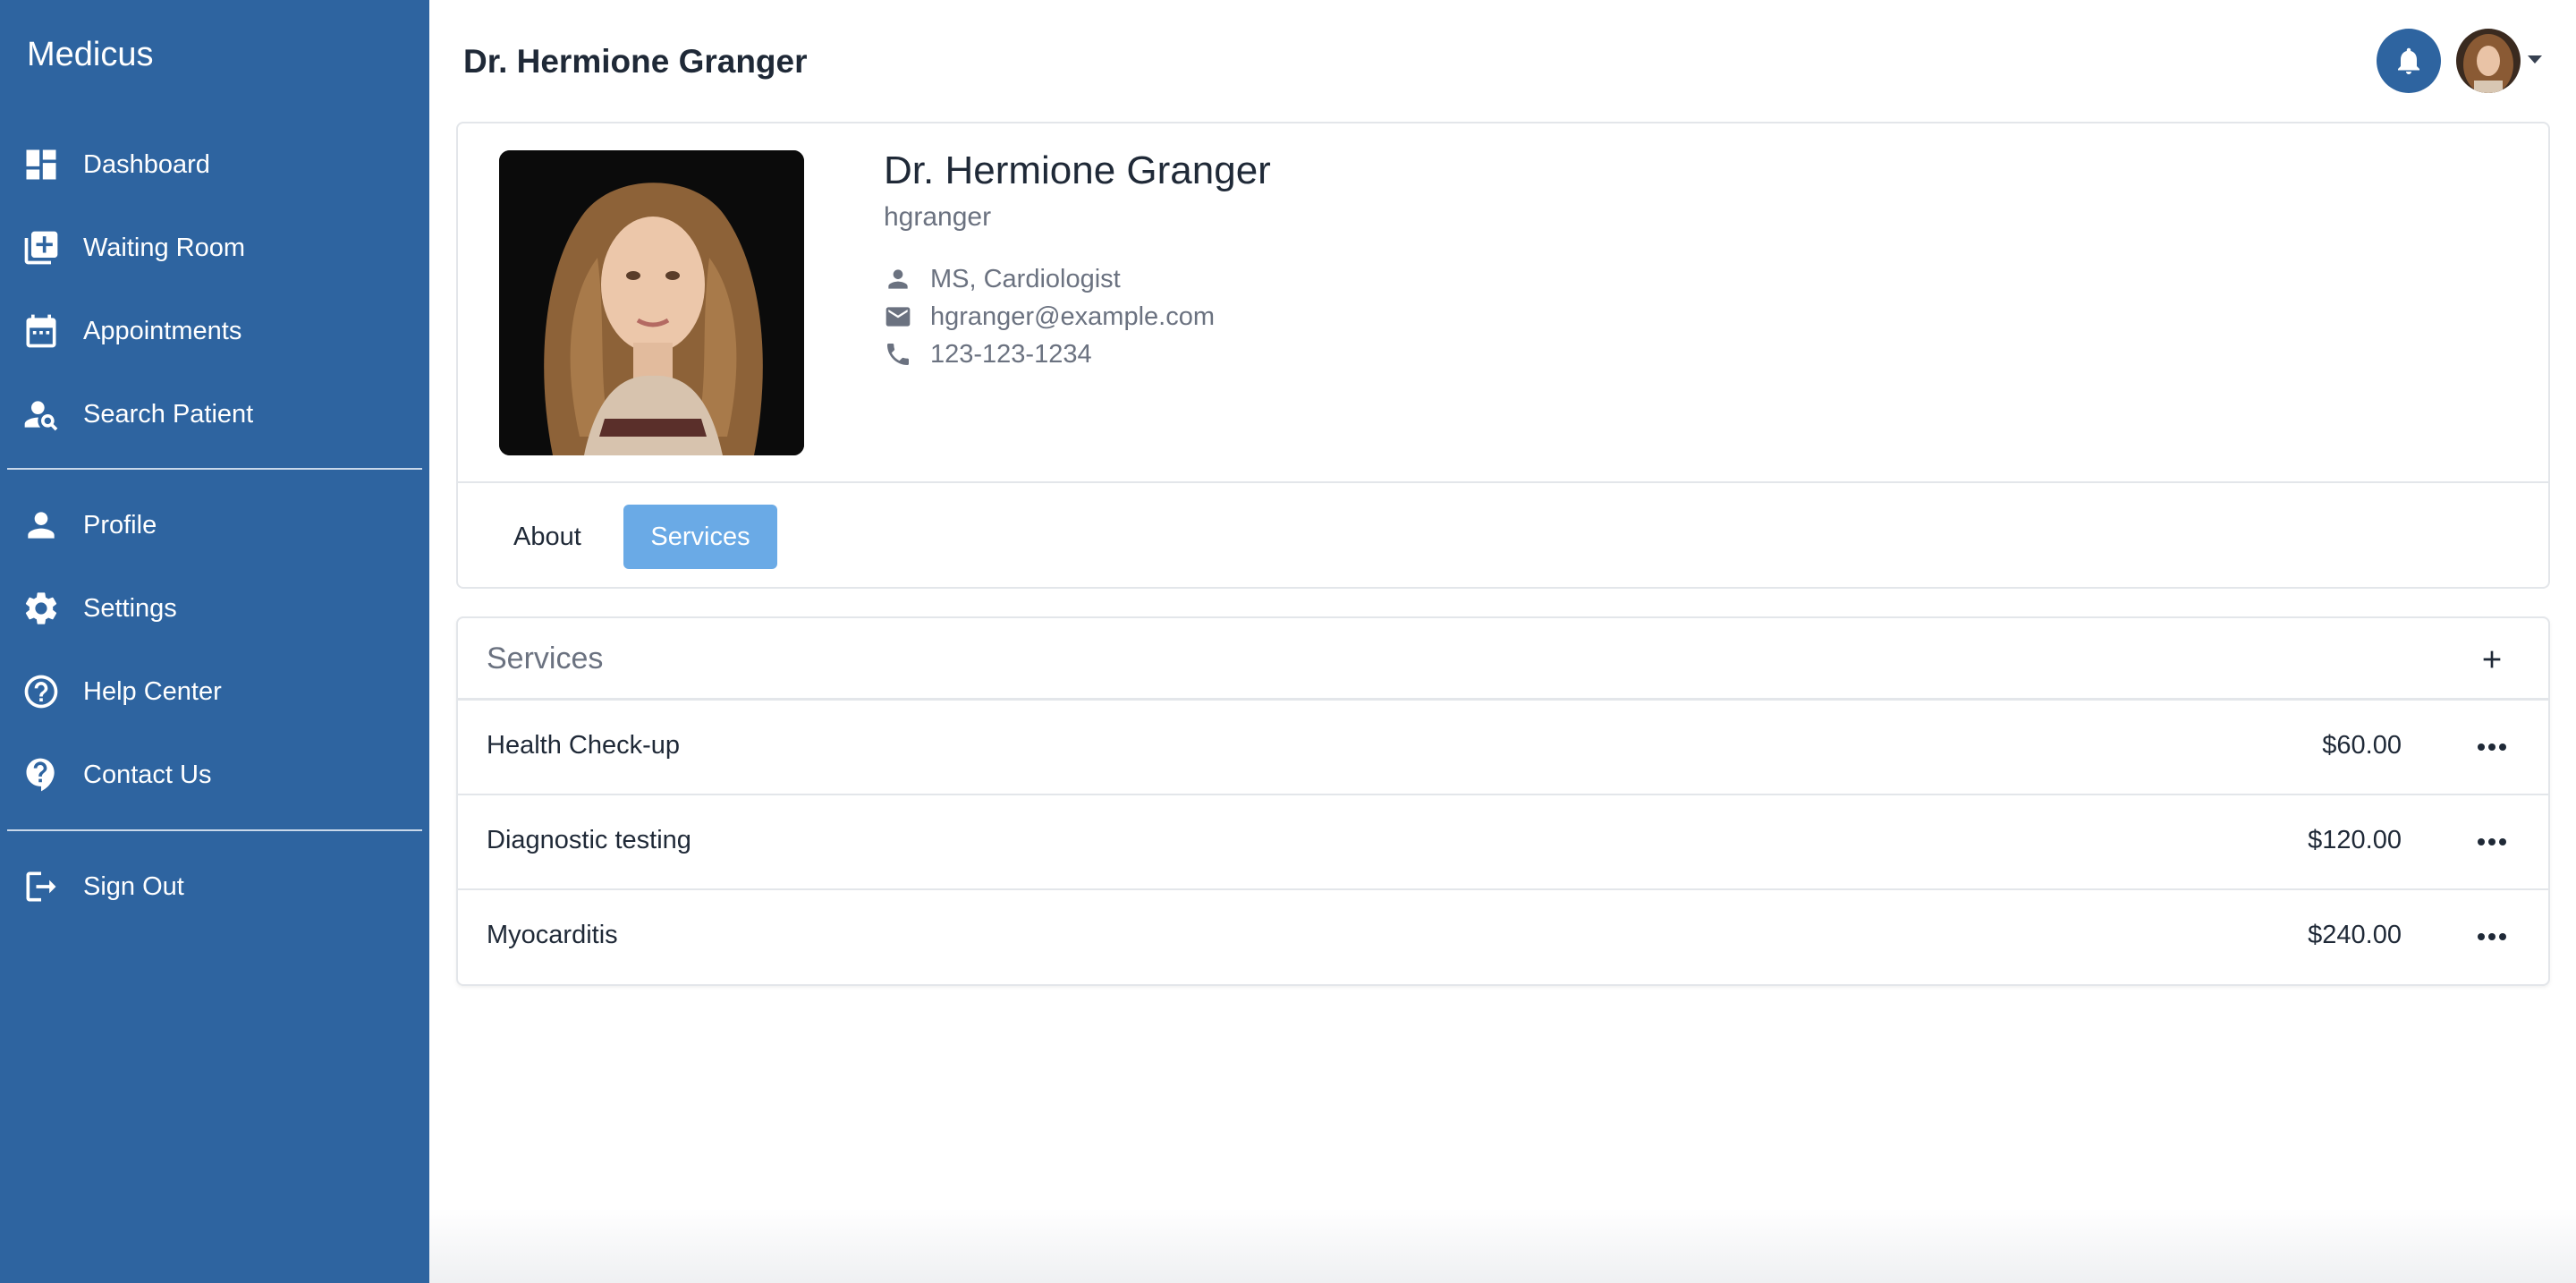  What do you see at coordinates (552, 935) in the screenshot?
I see `service-name: Myocarditis` at bounding box center [552, 935].